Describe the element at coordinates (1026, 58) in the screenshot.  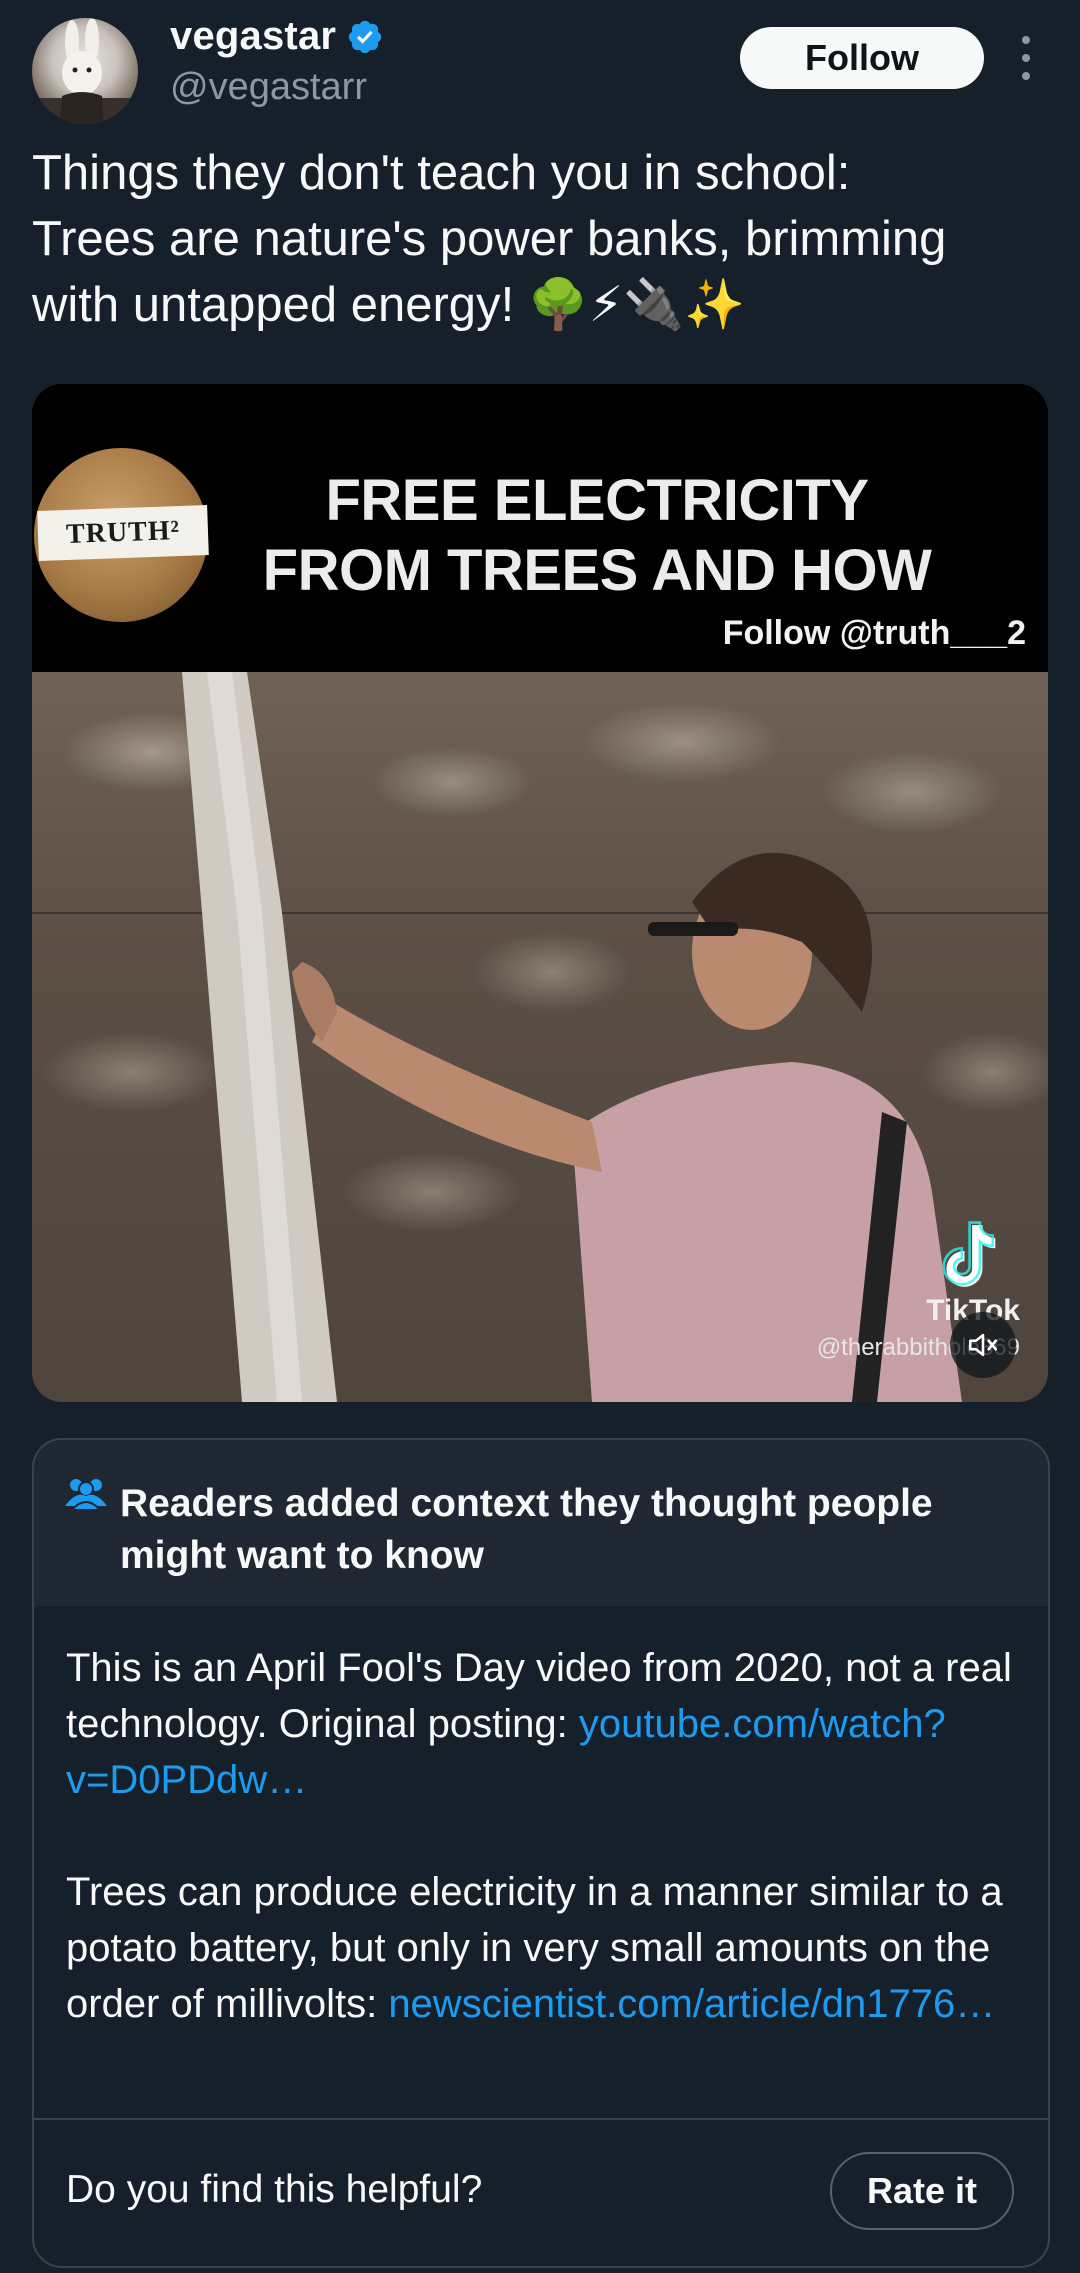
I see `more-options-icon` at that location.